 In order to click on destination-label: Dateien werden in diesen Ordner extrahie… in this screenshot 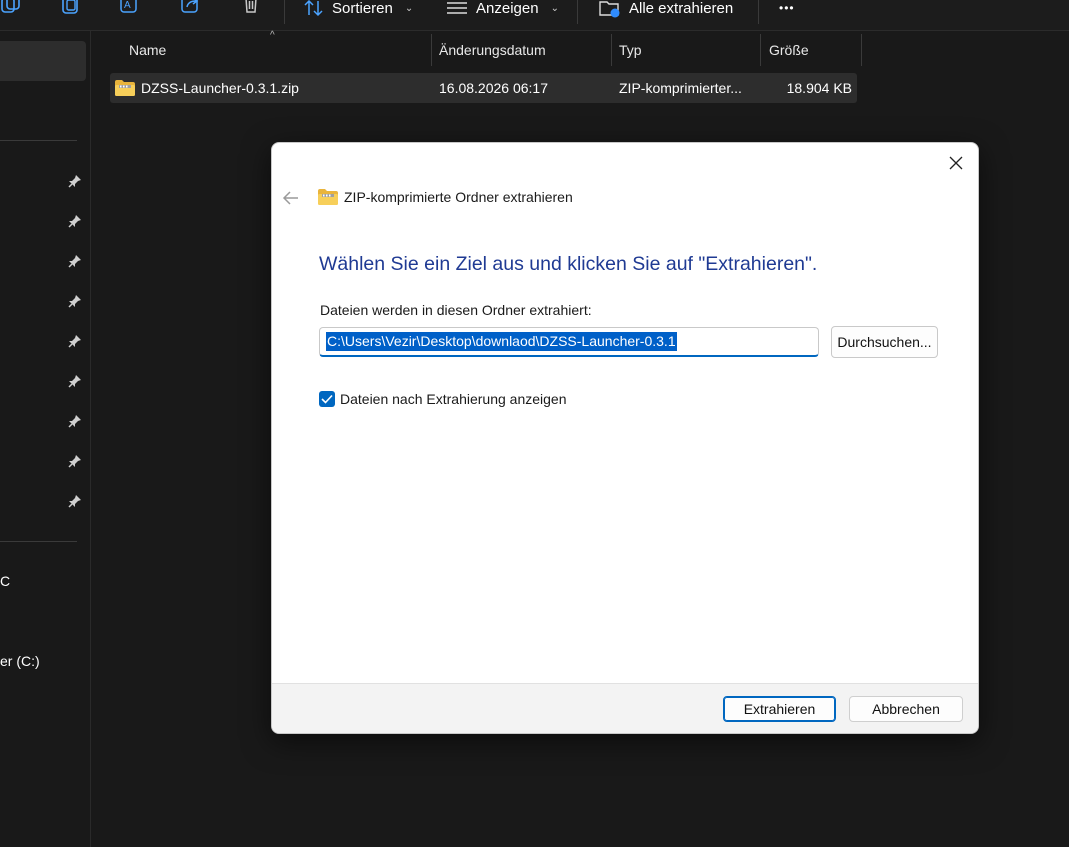, I will do `click(456, 310)`.